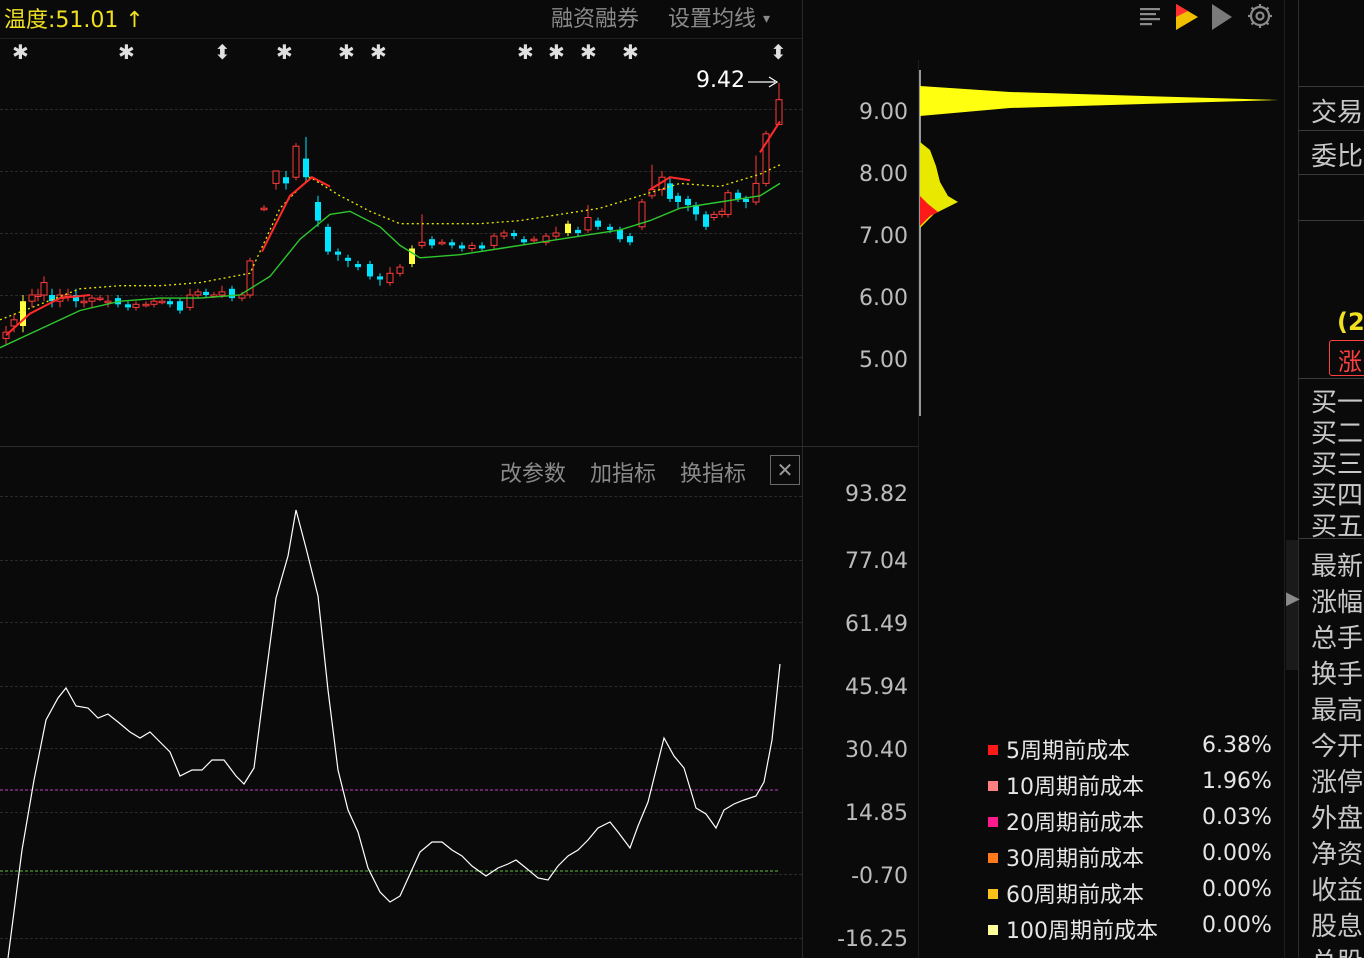 The height and width of the screenshot is (958, 1364). What do you see at coordinates (1237, 781) in the screenshot?
I see `legend-value: 1.96%` at bounding box center [1237, 781].